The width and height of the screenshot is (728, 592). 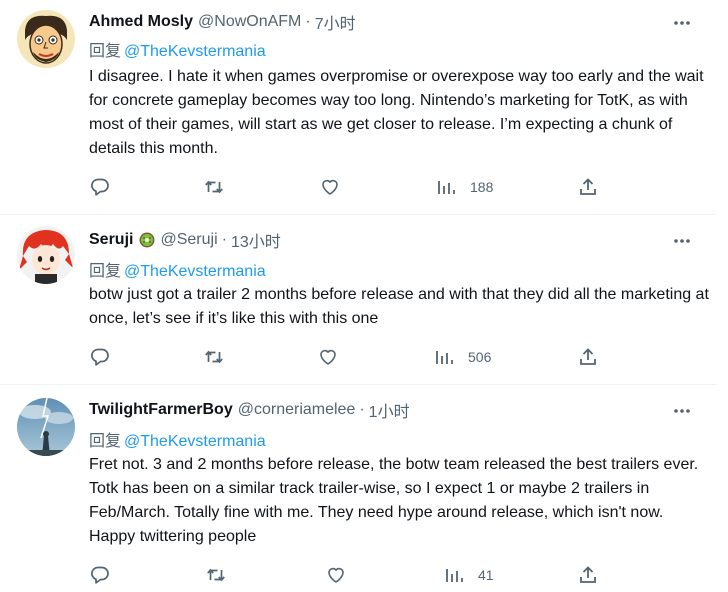 I want to click on user-handle: @NowOnAFM, so click(x=249, y=22).